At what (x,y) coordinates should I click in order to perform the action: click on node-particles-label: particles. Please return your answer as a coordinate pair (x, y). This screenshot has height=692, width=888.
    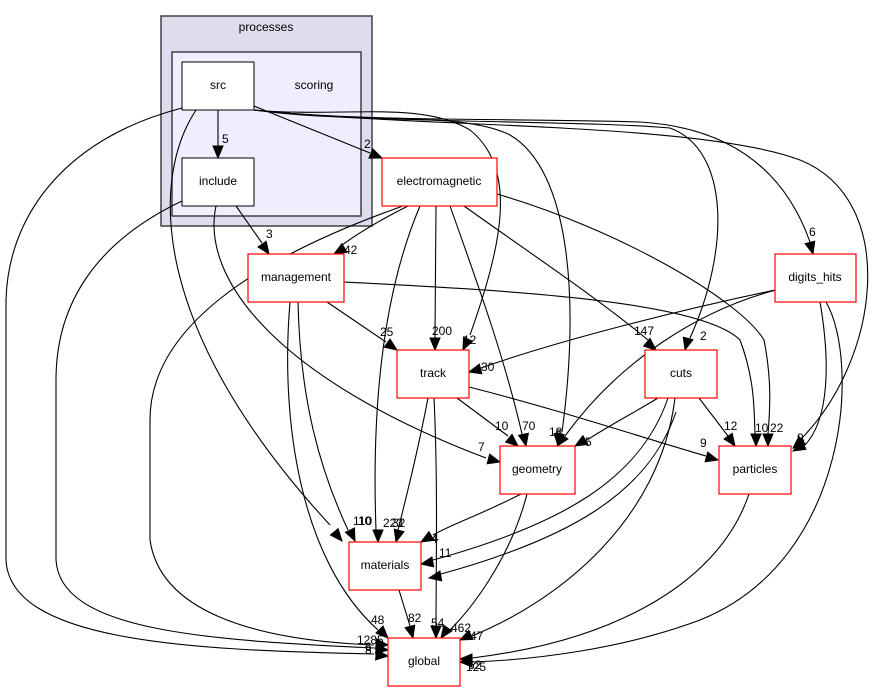
    Looking at the image, I should click on (755, 469).